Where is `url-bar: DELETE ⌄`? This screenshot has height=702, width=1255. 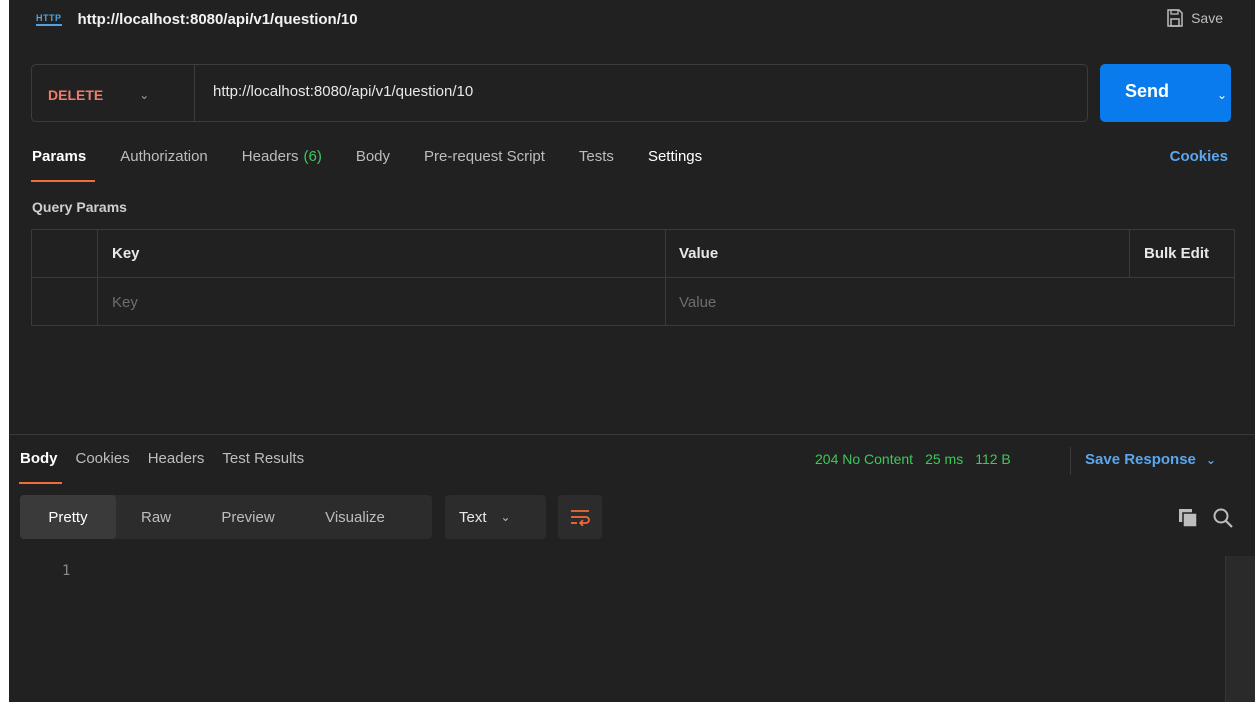
url-bar: DELETE ⌄ is located at coordinates (559, 93).